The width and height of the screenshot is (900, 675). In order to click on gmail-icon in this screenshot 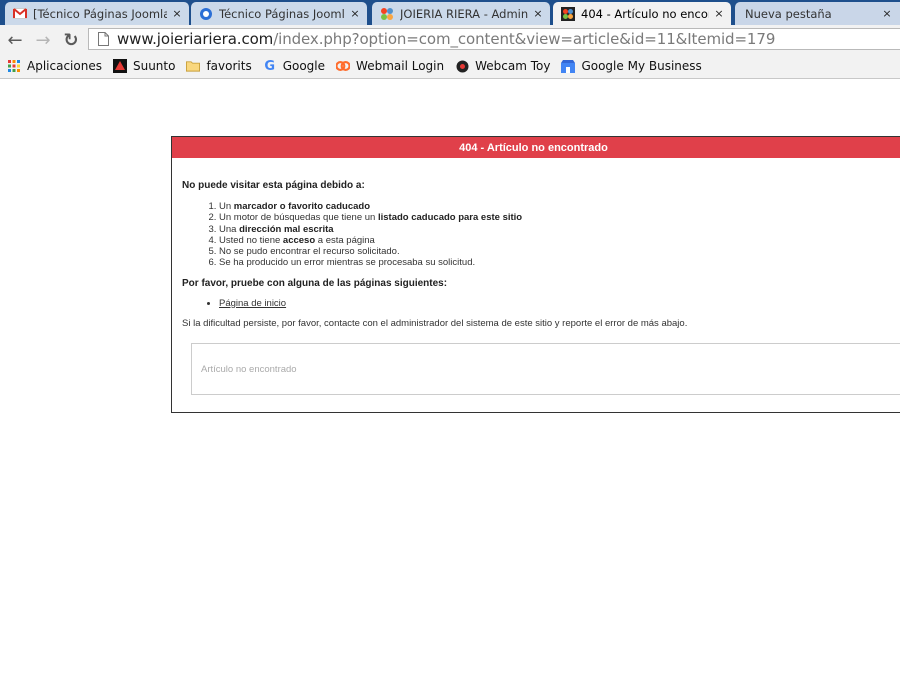, I will do `click(20, 14)`.